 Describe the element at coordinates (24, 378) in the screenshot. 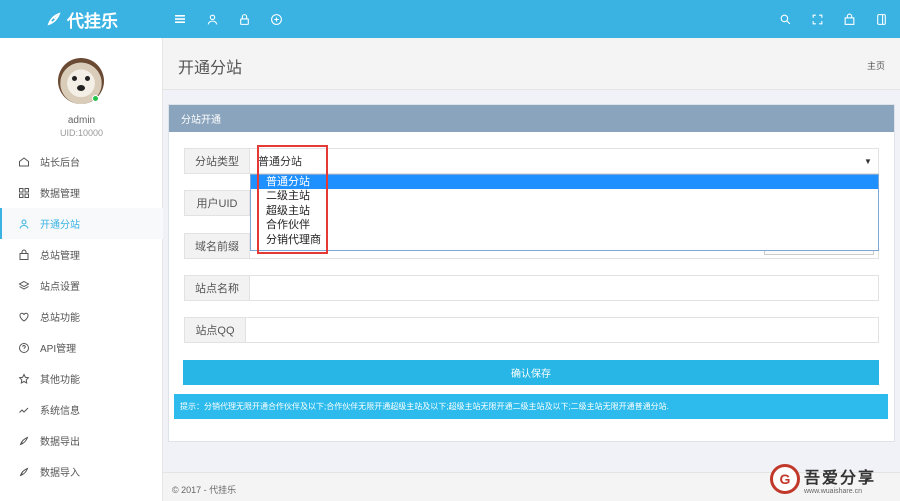

I see `star-icon` at that location.